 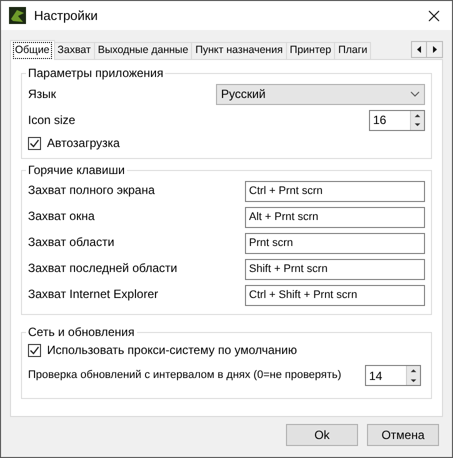 I want to click on hotkey-label: Захват последней области, so click(x=103, y=268).